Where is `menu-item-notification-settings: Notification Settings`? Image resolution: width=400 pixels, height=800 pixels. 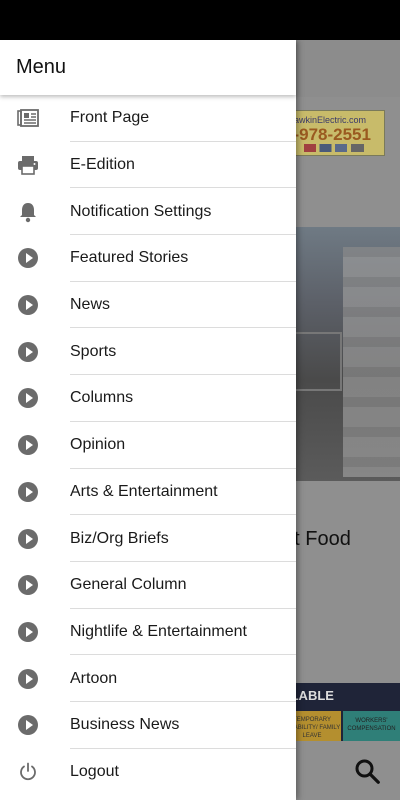
menu-item-notification-settings: Notification Settings is located at coordinates (148, 212).